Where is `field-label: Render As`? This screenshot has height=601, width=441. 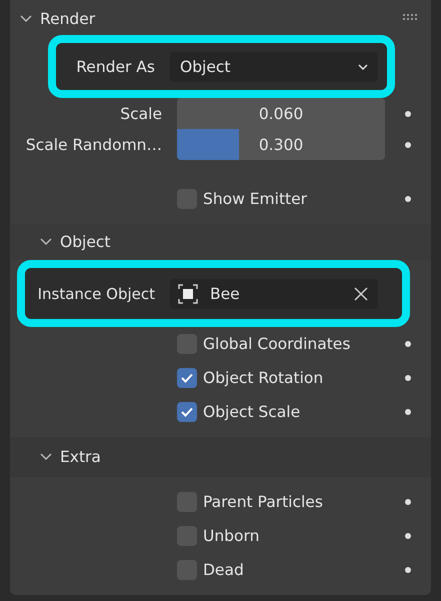 field-label: Render As is located at coordinates (115, 67).